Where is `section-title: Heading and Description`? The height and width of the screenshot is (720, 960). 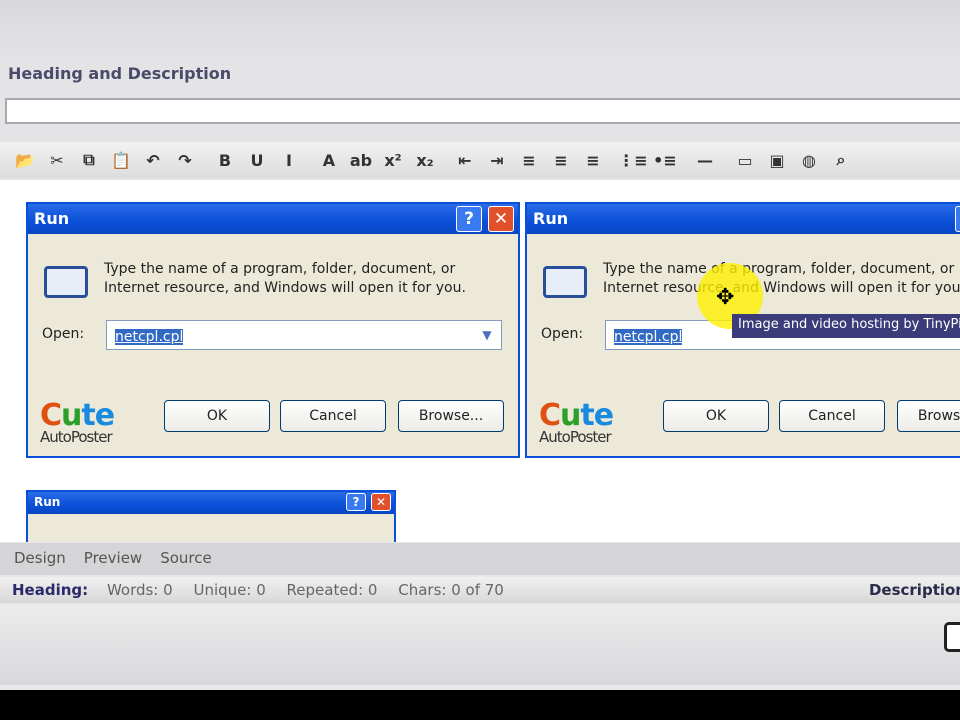 section-title: Heading and Description is located at coordinates (120, 73).